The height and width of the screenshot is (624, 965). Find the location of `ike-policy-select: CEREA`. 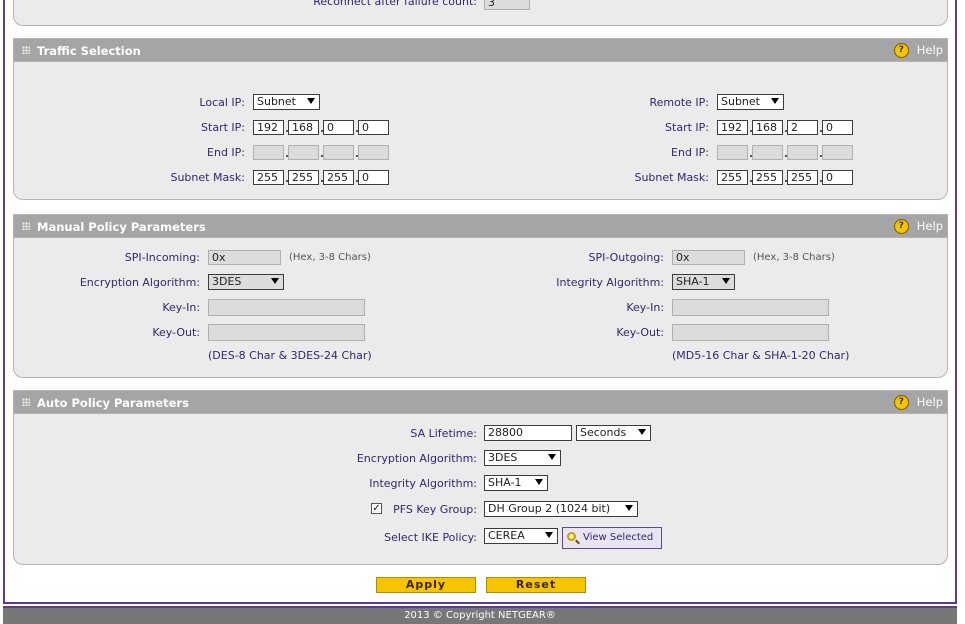

ike-policy-select: CEREA is located at coordinates (521, 536).